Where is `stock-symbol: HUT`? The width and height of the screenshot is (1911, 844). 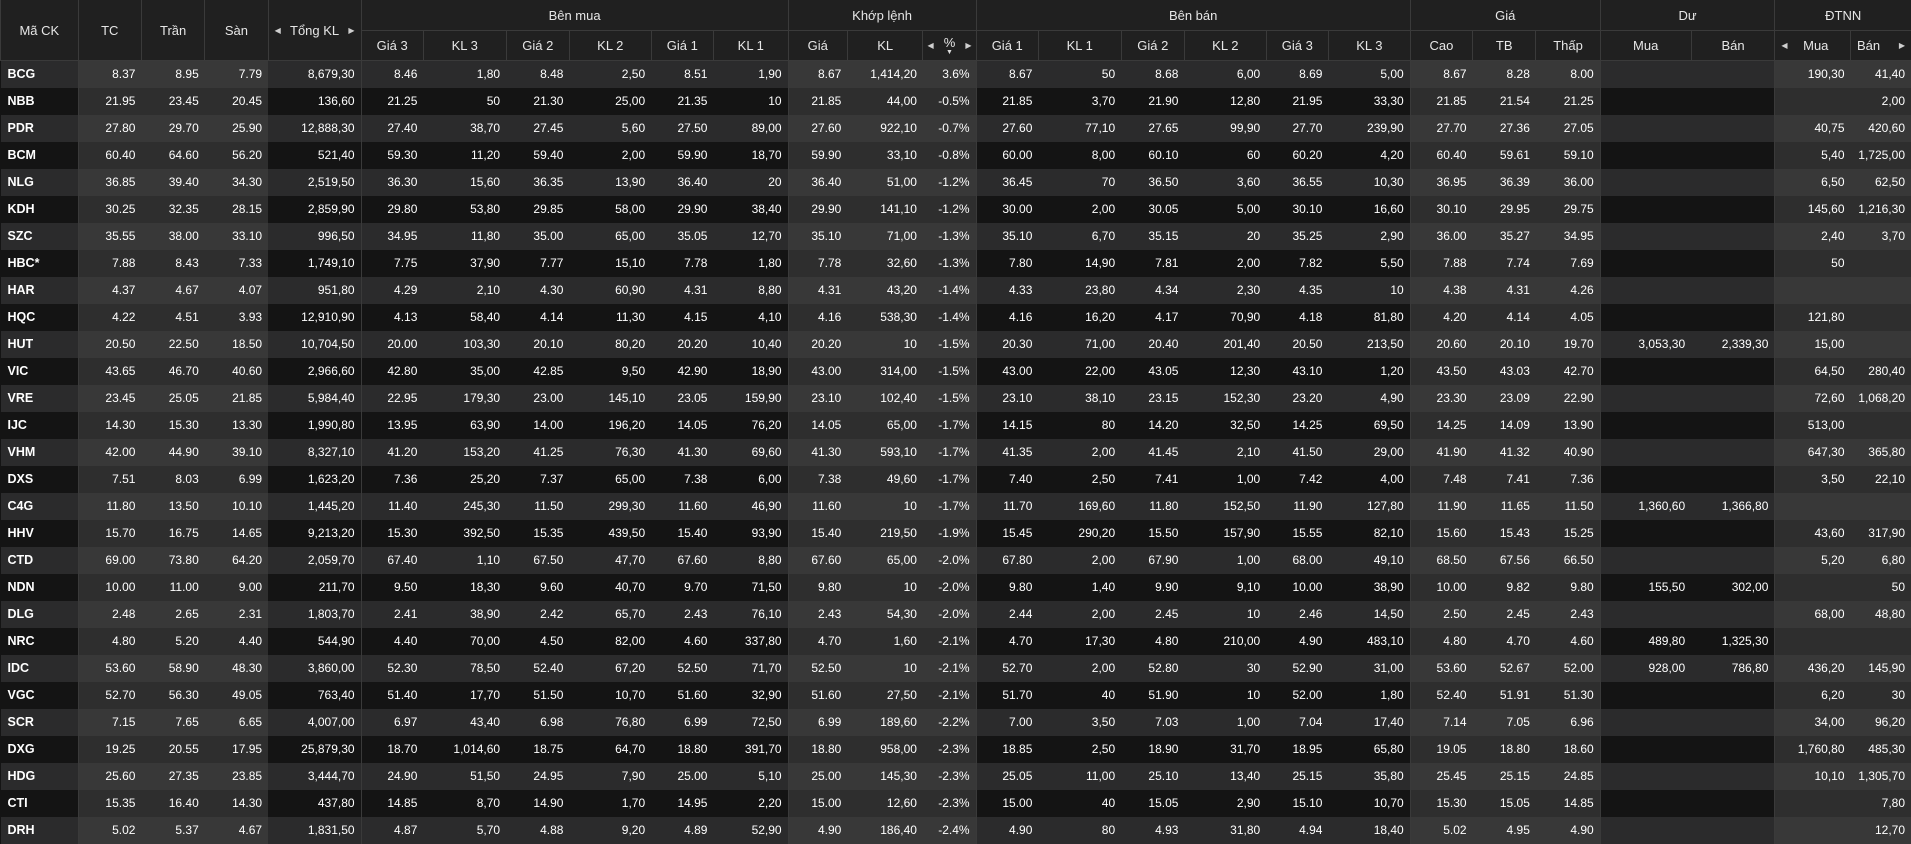 stock-symbol: HUT is located at coordinates (40, 344).